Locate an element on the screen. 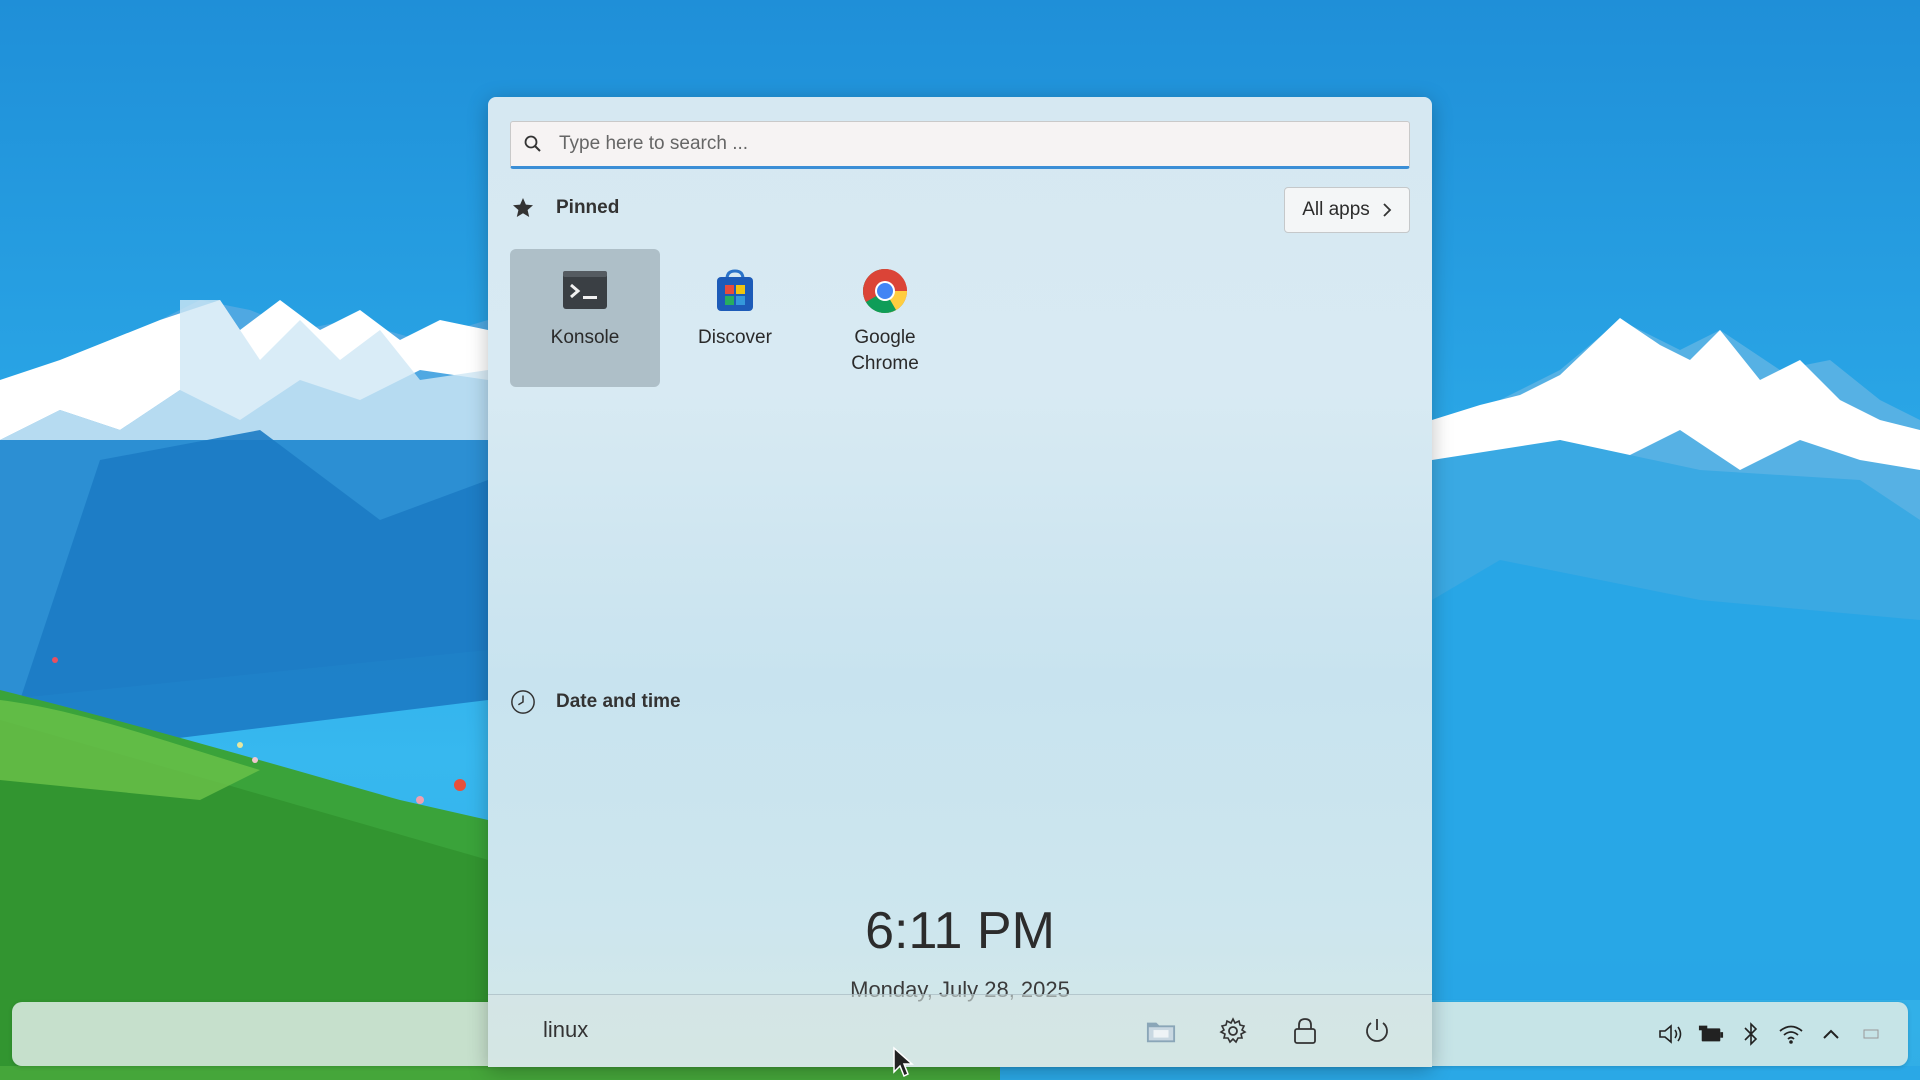 This screenshot has width=1920, height=1080. volume-icon is located at coordinates (1671, 1034).